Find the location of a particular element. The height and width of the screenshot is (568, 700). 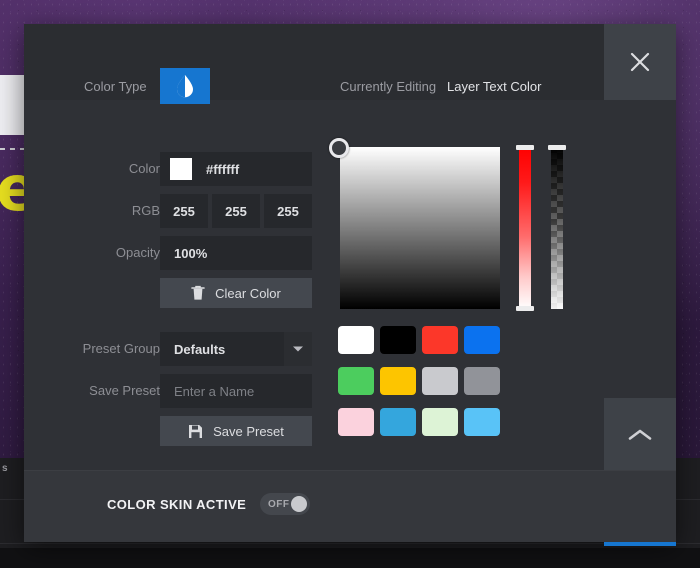

canvas-guide-dashes is located at coordinates (13, 149).